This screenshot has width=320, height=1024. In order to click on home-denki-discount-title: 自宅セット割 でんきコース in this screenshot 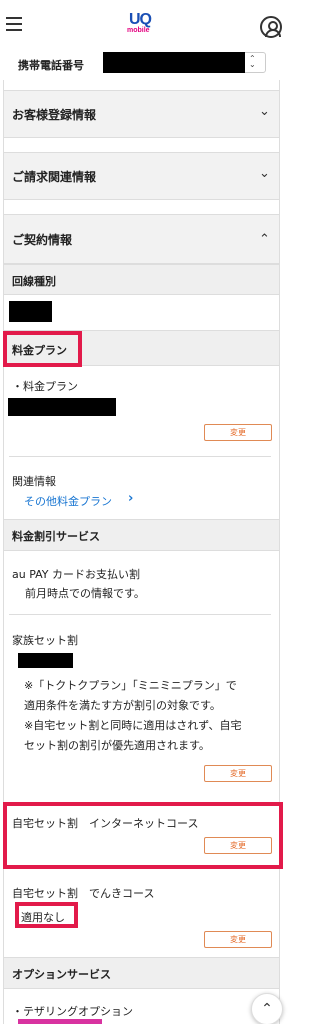, I will do `click(83, 893)`.